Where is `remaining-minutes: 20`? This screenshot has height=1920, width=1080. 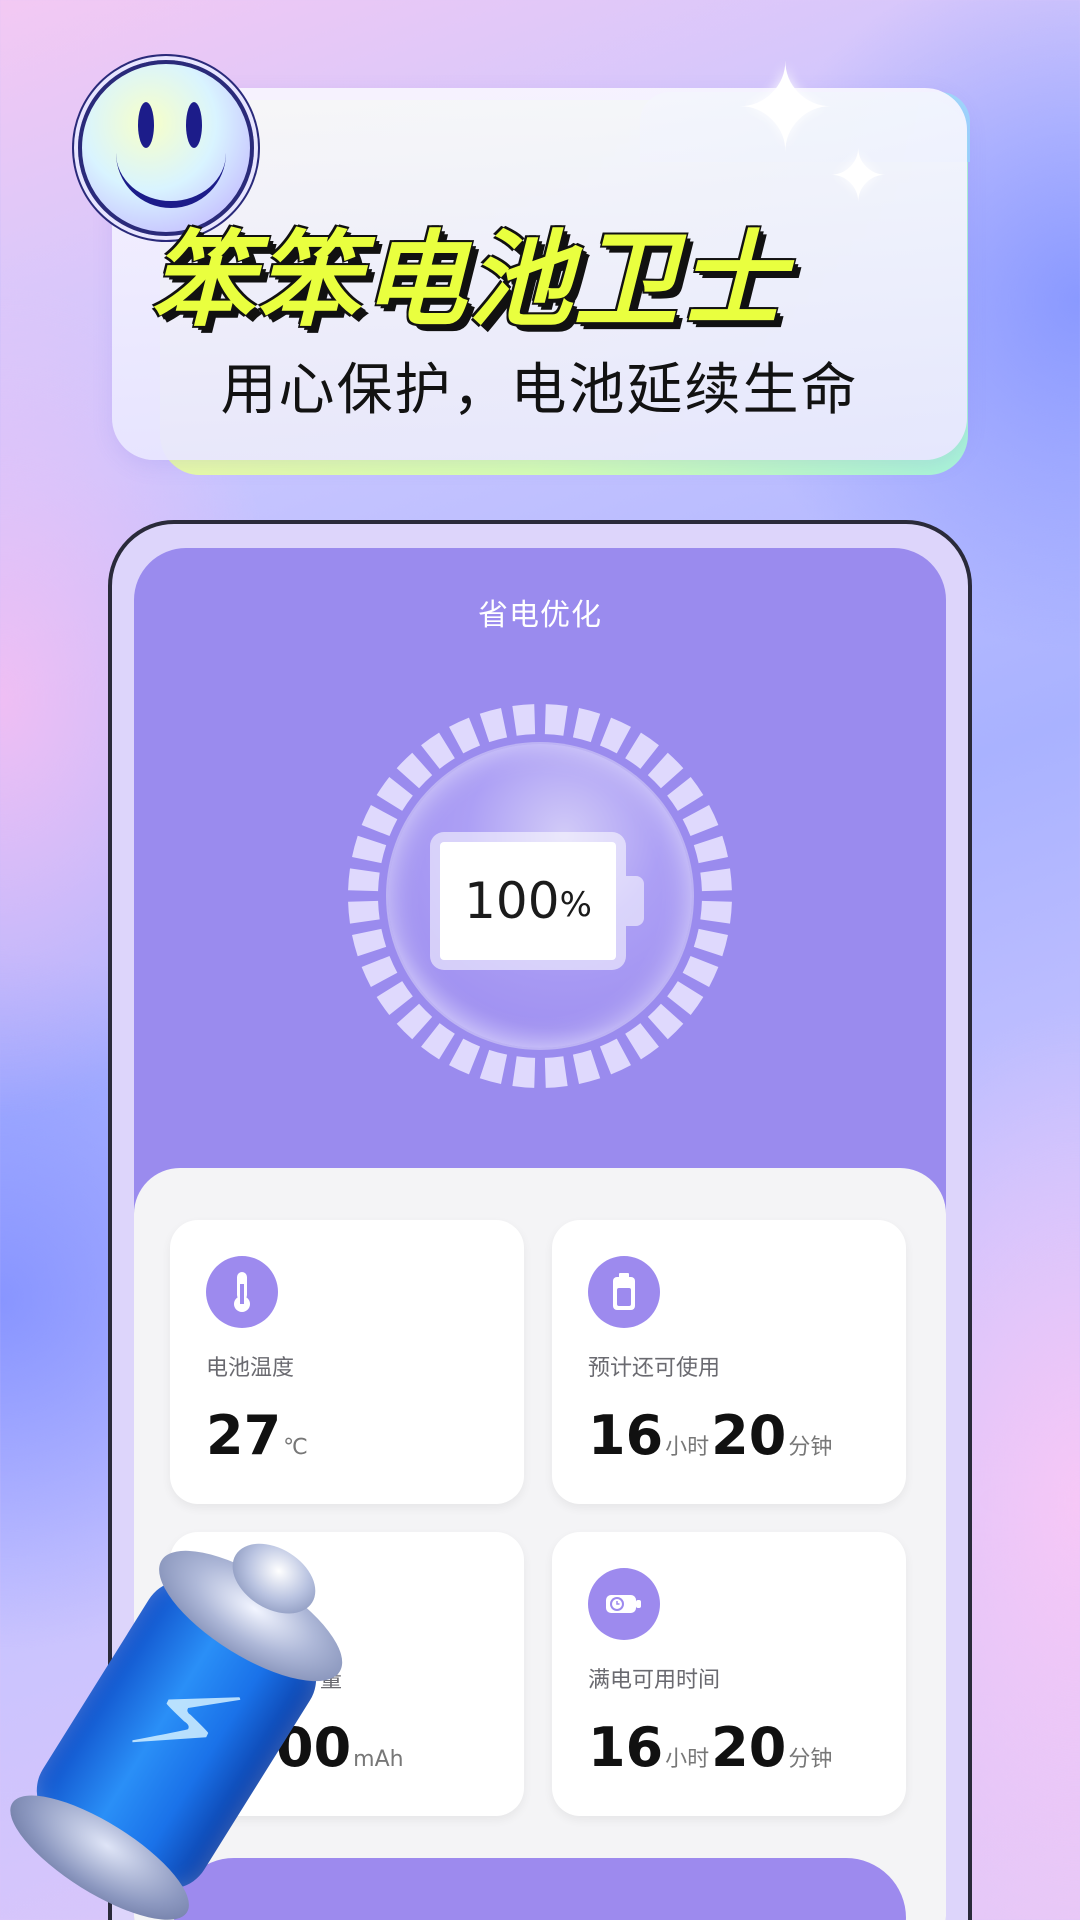 remaining-minutes: 20 is located at coordinates (749, 1435).